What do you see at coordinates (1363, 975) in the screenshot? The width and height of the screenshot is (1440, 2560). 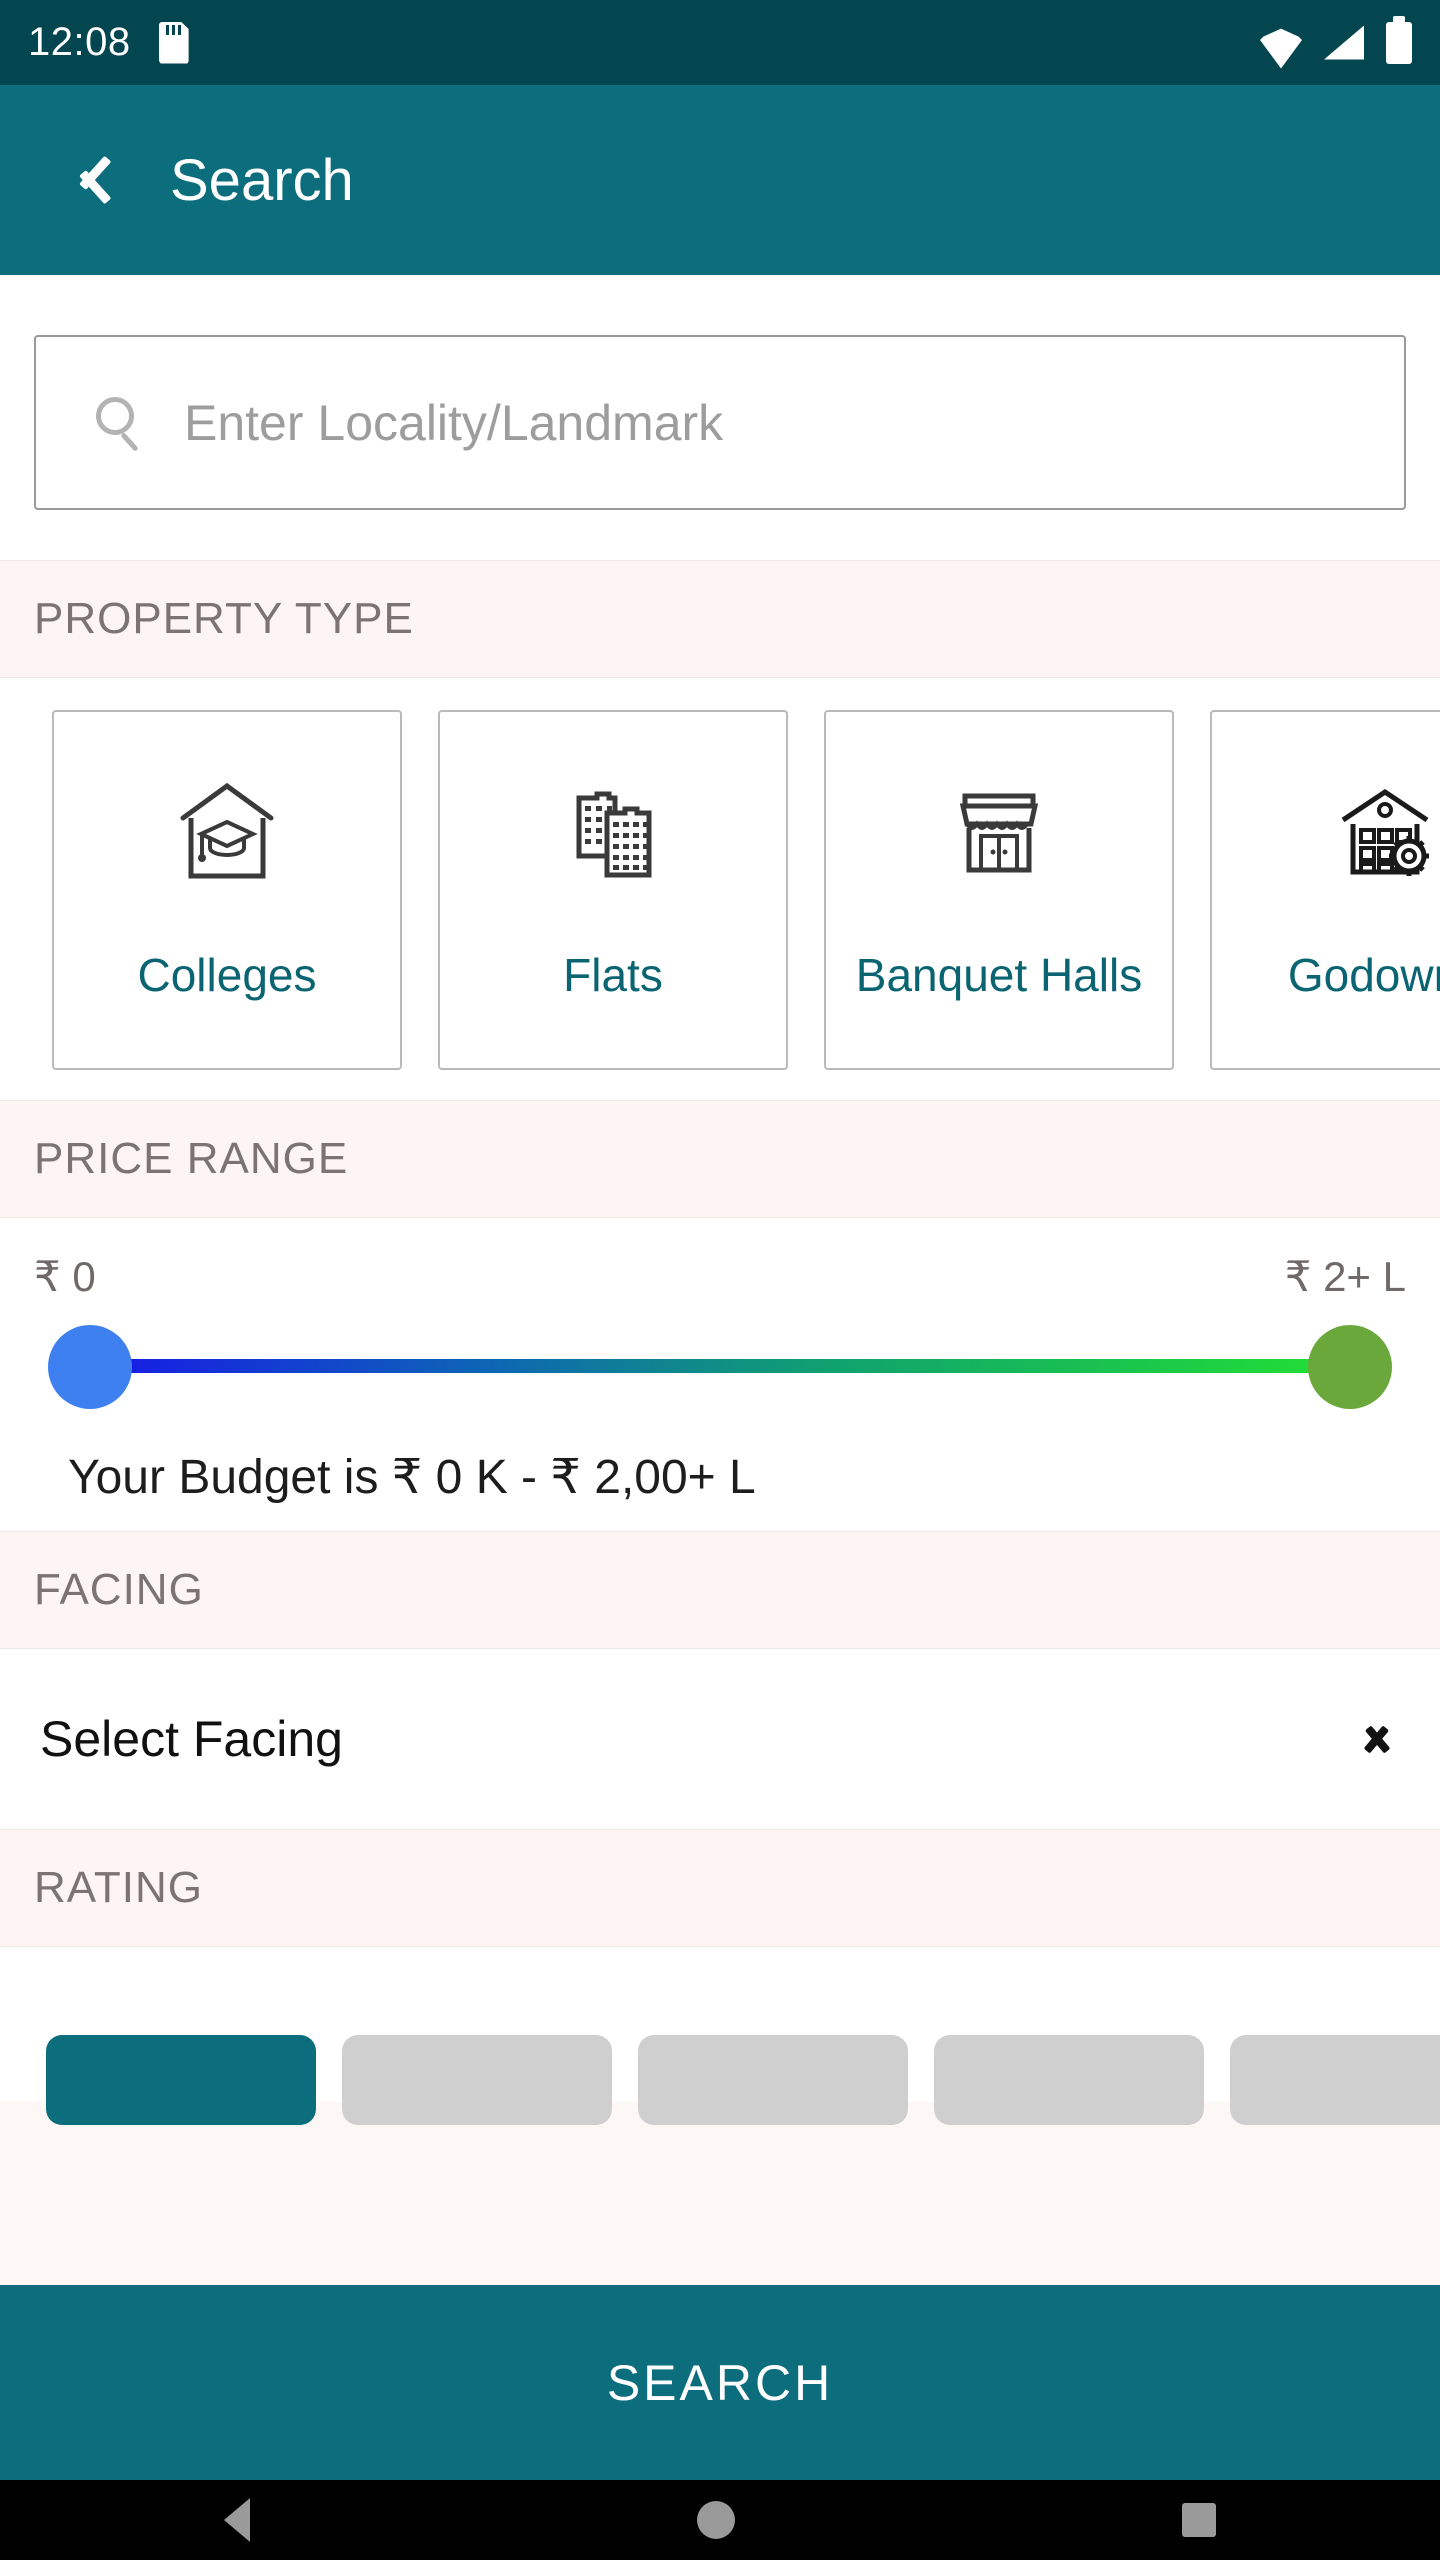 I see `property-type-label: Godowns` at bounding box center [1363, 975].